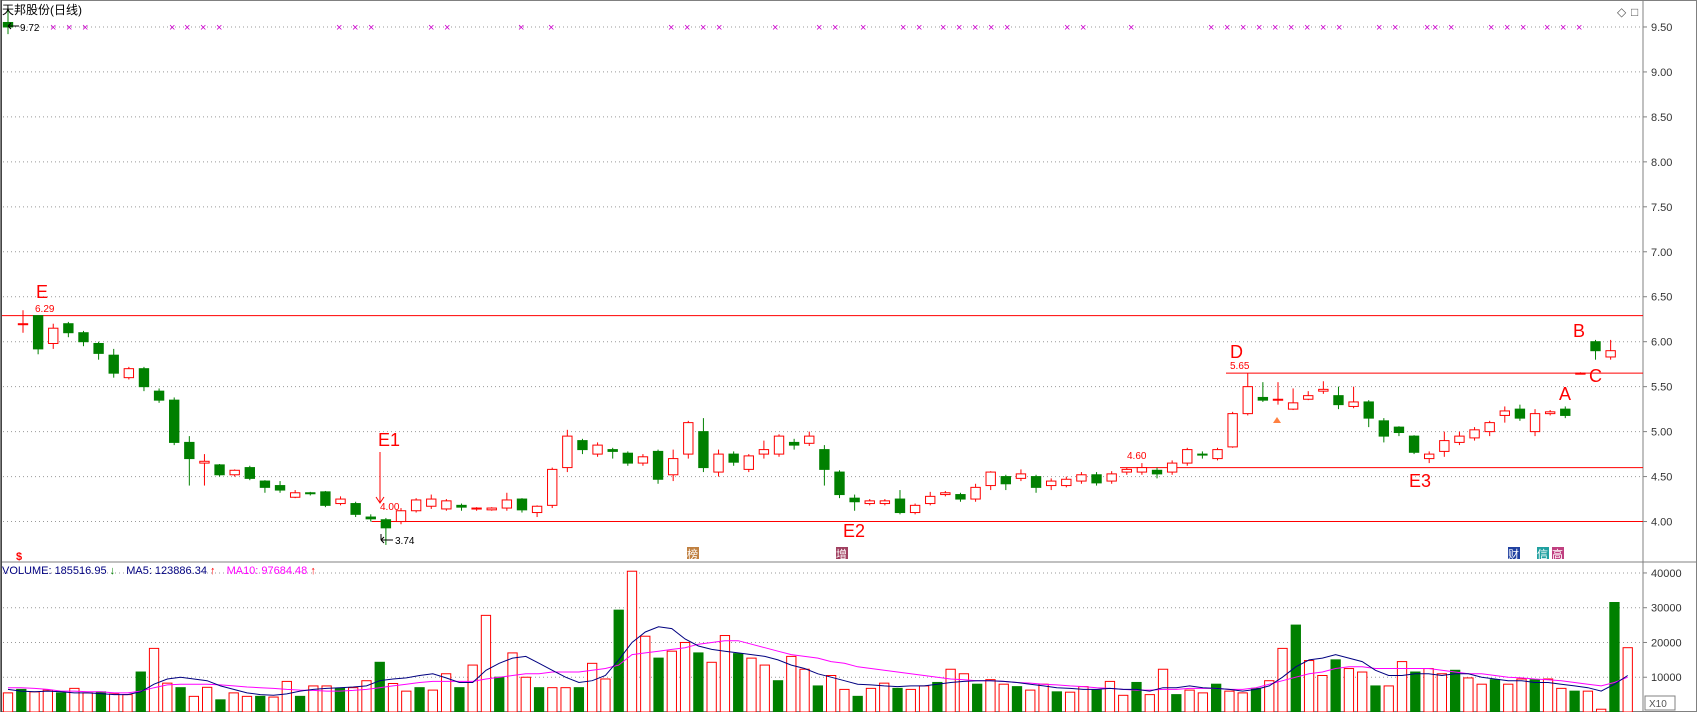 The width and height of the screenshot is (1697, 712). Describe the element at coordinates (1579, 331) in the screenshot. I see `label-B: B` at that location.